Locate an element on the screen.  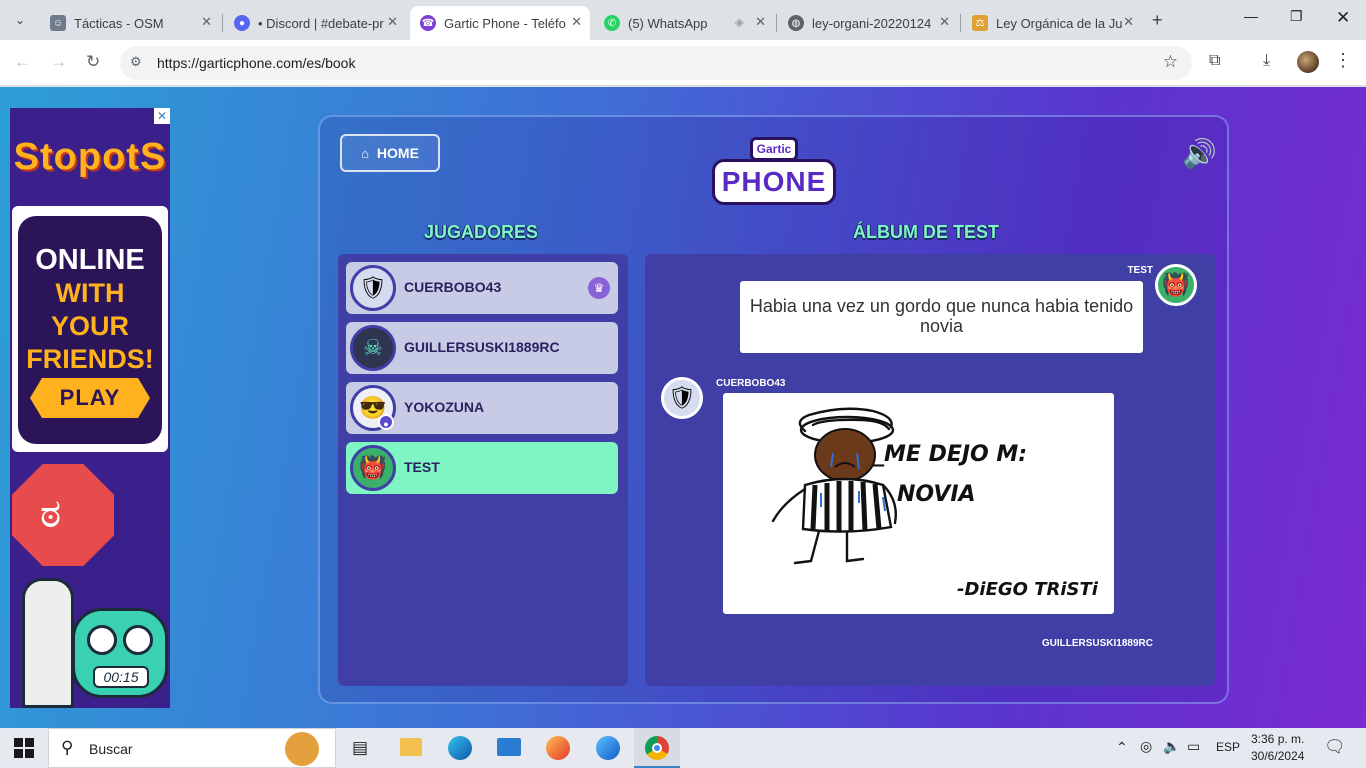
profile-avatar is located at coordinates (1308, 62).